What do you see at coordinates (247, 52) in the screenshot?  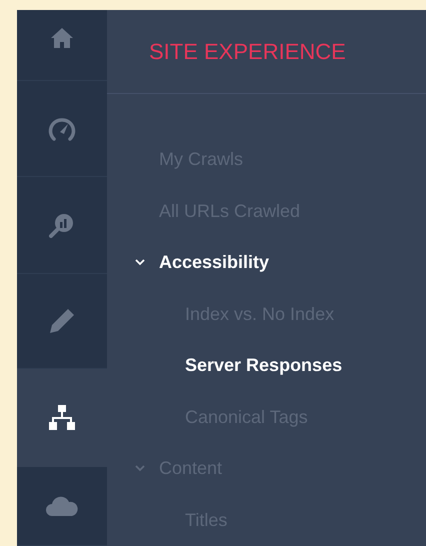 I see `section-title: SITE EXPERIENCE` at bounding box center [247, 52].